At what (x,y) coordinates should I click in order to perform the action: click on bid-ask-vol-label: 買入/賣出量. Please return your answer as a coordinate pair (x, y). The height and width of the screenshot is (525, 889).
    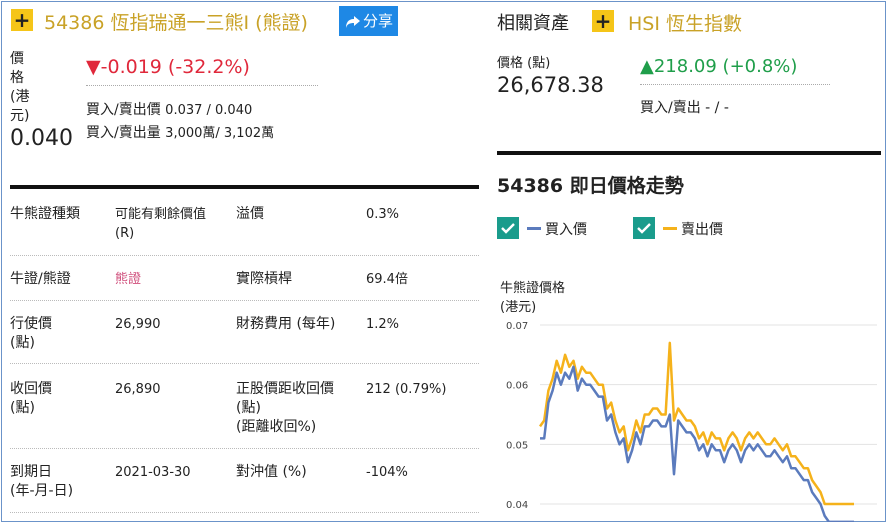
    Looking at the image, I should click on (123, 133).